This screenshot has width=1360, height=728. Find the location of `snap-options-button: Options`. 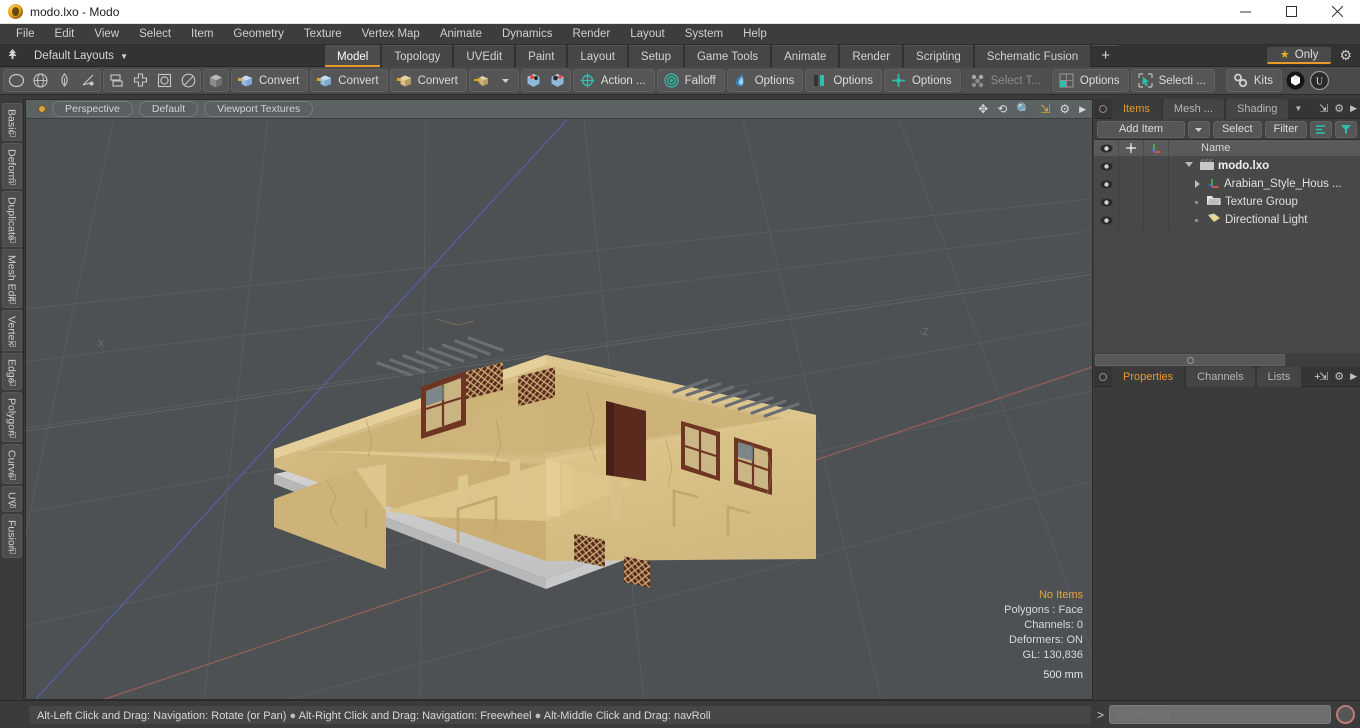

snap-options-button: Options is located at coordinates (922, 80).